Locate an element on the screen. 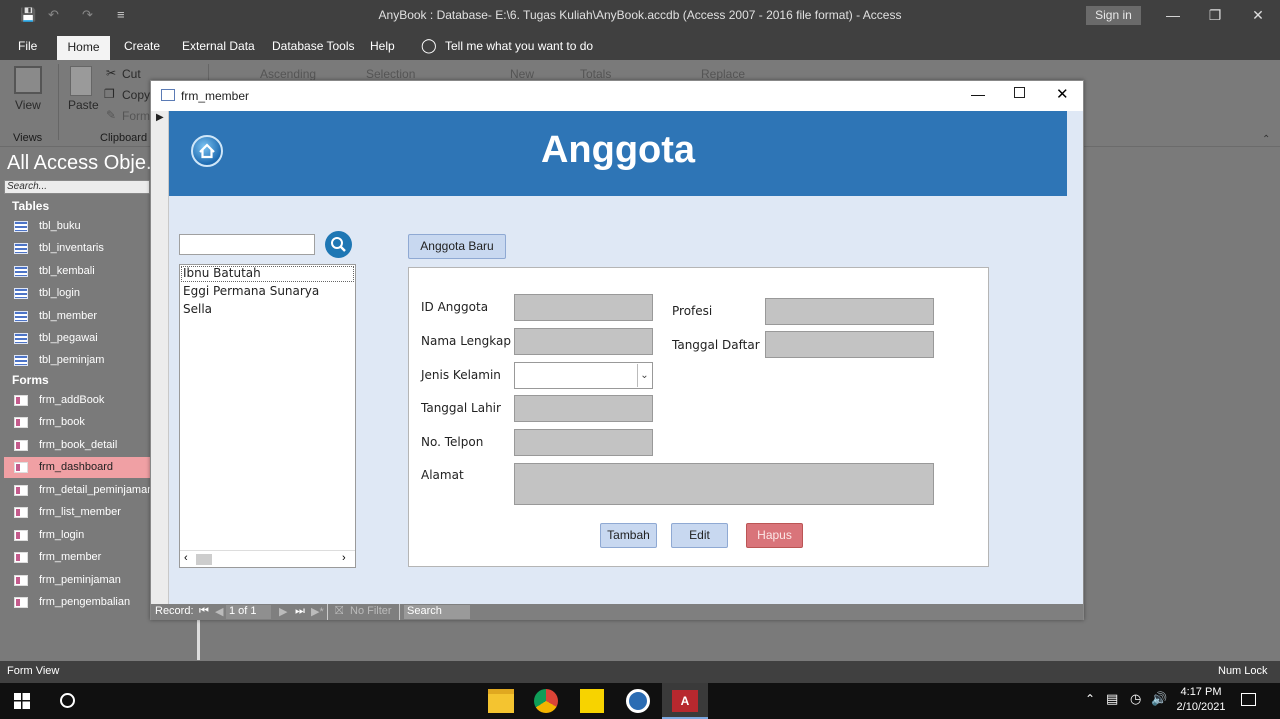  tell-me-search: Tell me what you want to do is located at coordinates (519, 46).